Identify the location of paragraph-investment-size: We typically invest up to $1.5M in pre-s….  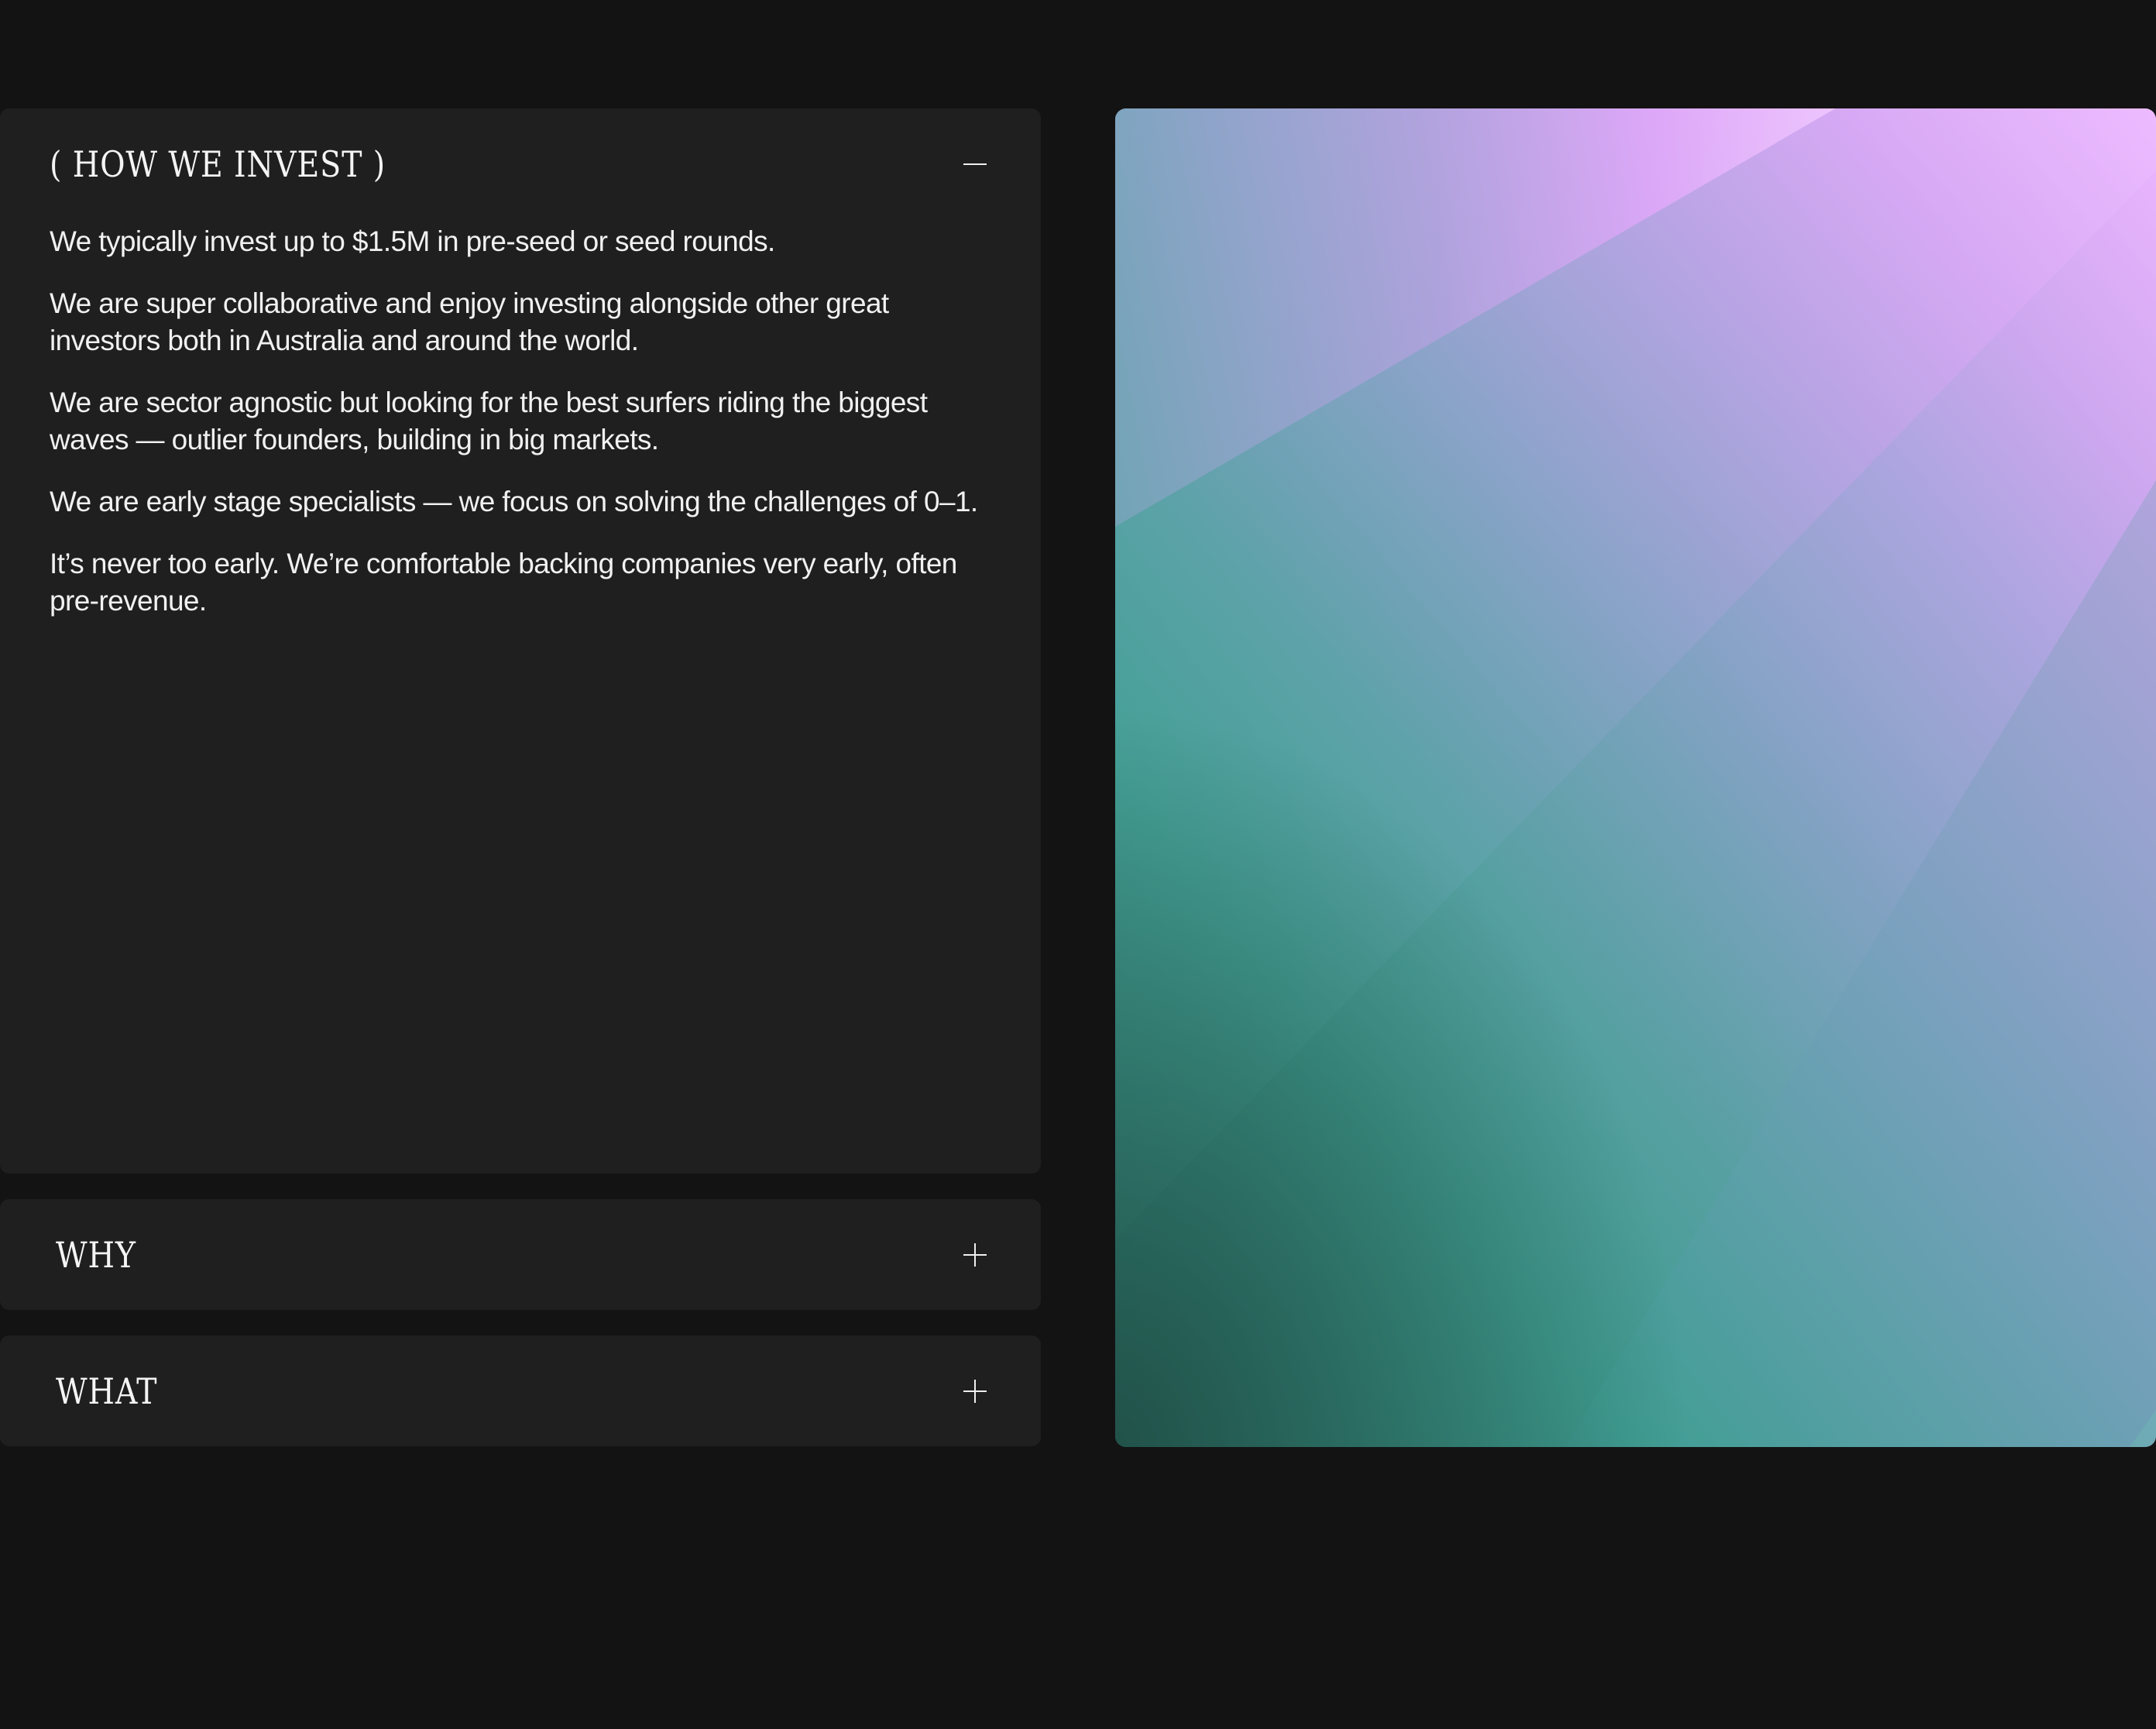
(413, 241).